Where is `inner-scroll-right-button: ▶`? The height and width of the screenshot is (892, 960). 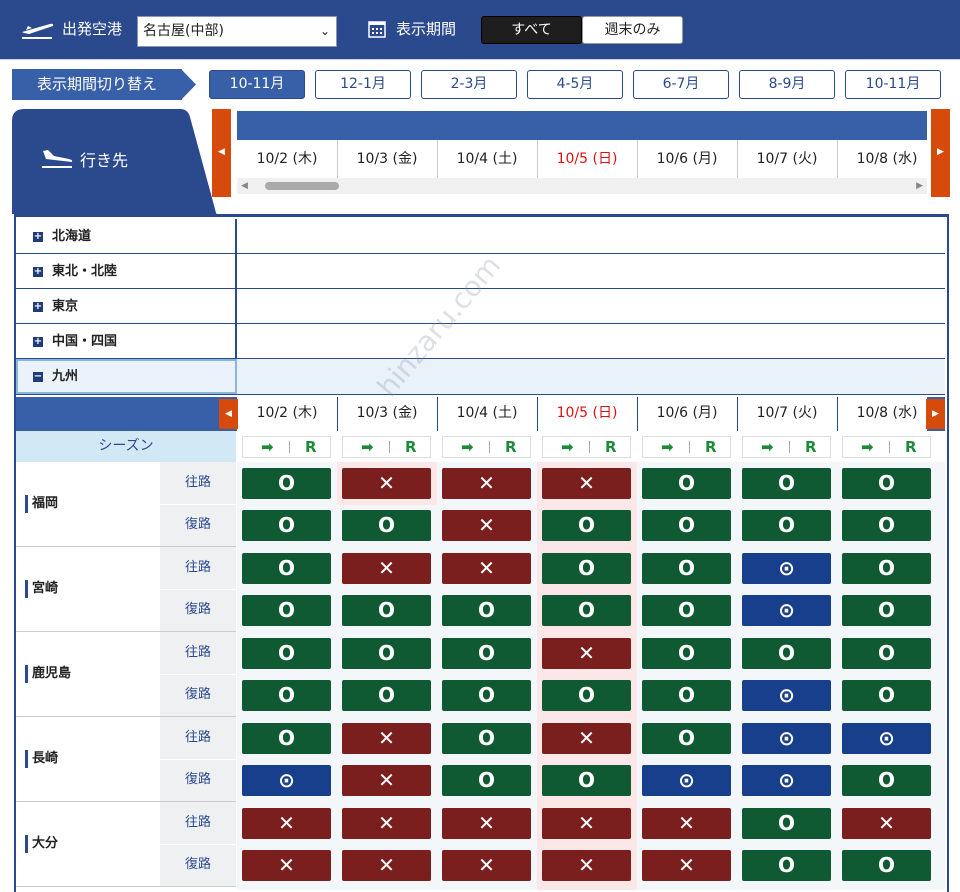
inner-scroll-right-button: ▶ is located at coordinates (935, 414).